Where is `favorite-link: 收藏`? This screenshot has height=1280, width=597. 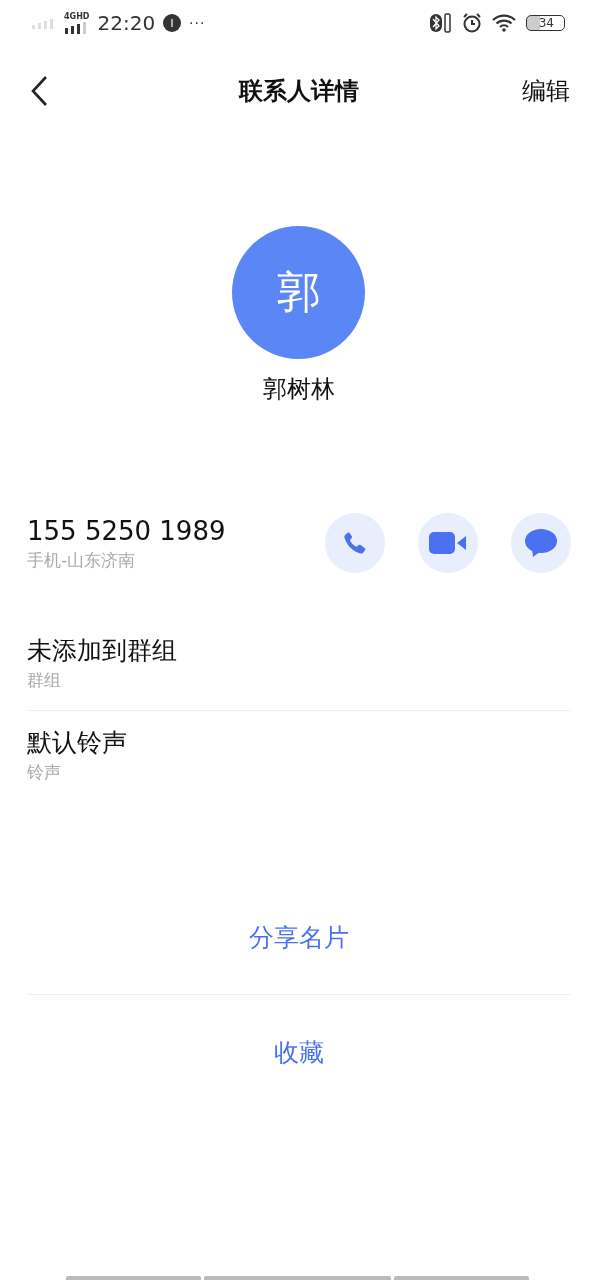 favorite-link: 收藏 is located at coordinates (298, 1052).